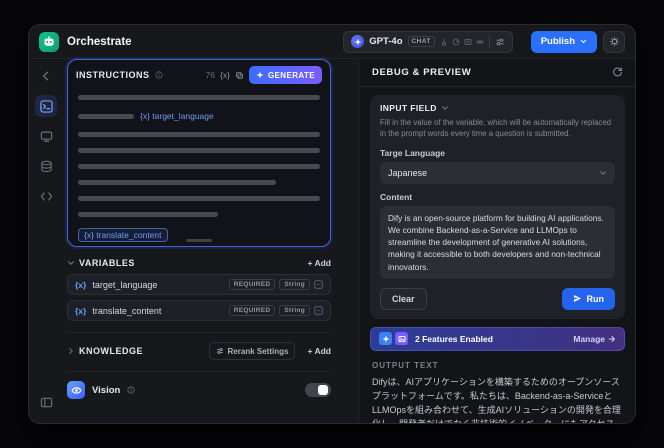 The width and height of the screenshot is (664, 448). I want to click on publish-button: Publish, so click(563, 41).